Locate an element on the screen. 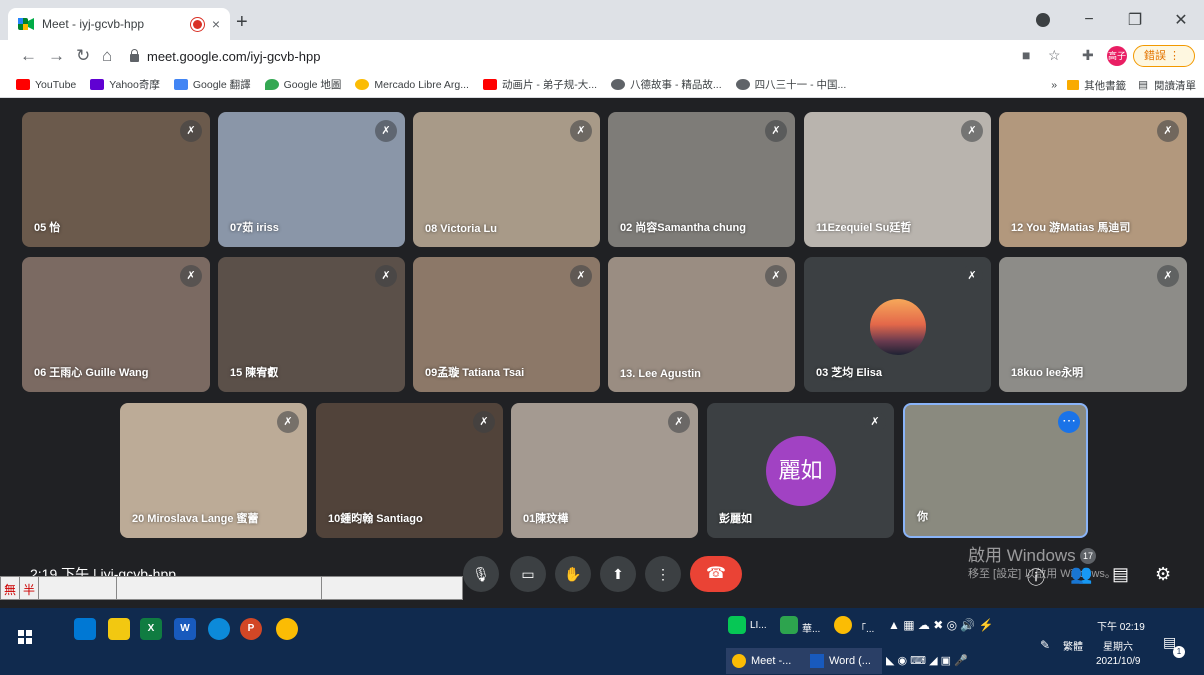 This screenshot has width=1204, height=675. participant-tile: ✗ 20 Miroslava Lange 蜜蕾 is located at coordinates (213, 470).